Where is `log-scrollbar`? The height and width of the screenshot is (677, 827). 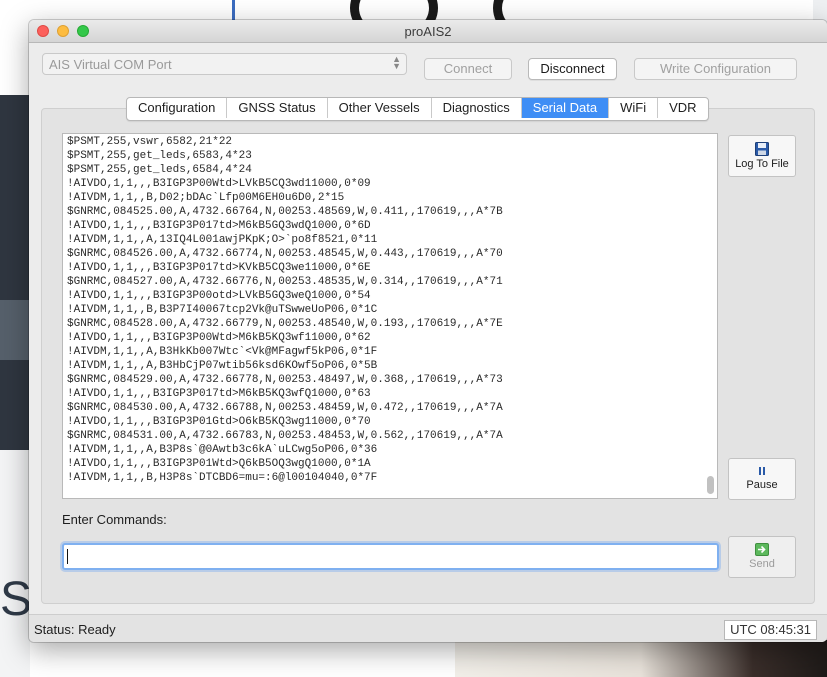 log-scrollbar is located at coordinates (711, 316).